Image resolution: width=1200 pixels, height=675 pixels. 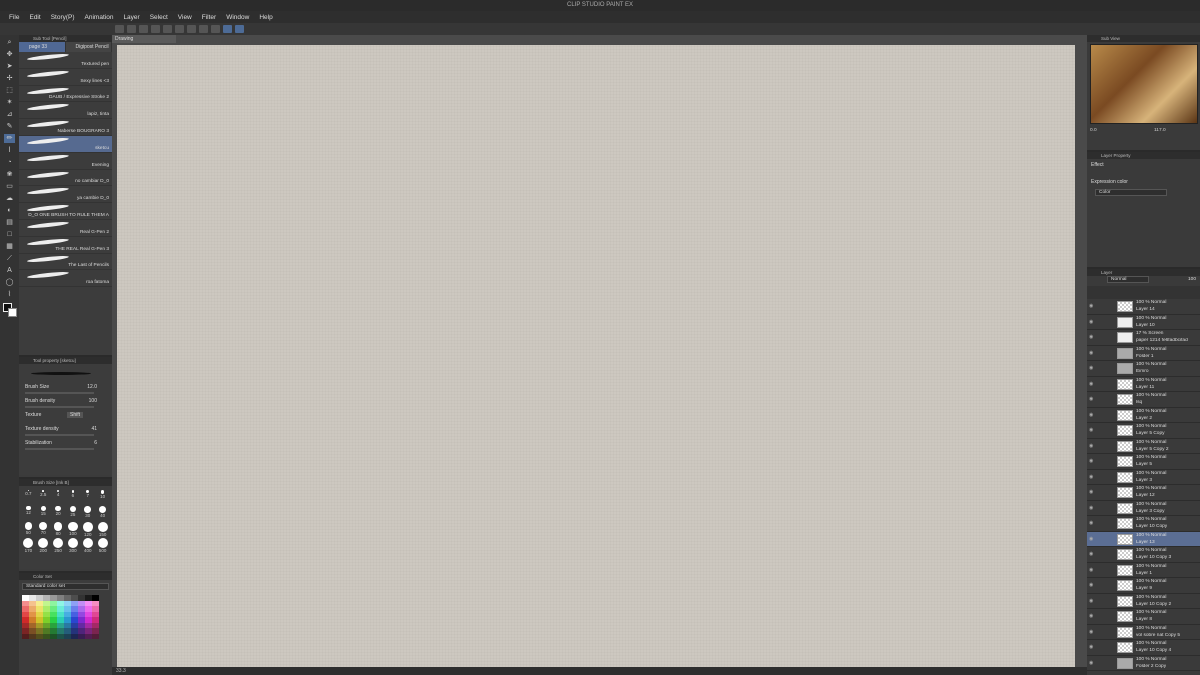 I want to click on brush-item: lapiz, tinta, so click(x=65, y=111).